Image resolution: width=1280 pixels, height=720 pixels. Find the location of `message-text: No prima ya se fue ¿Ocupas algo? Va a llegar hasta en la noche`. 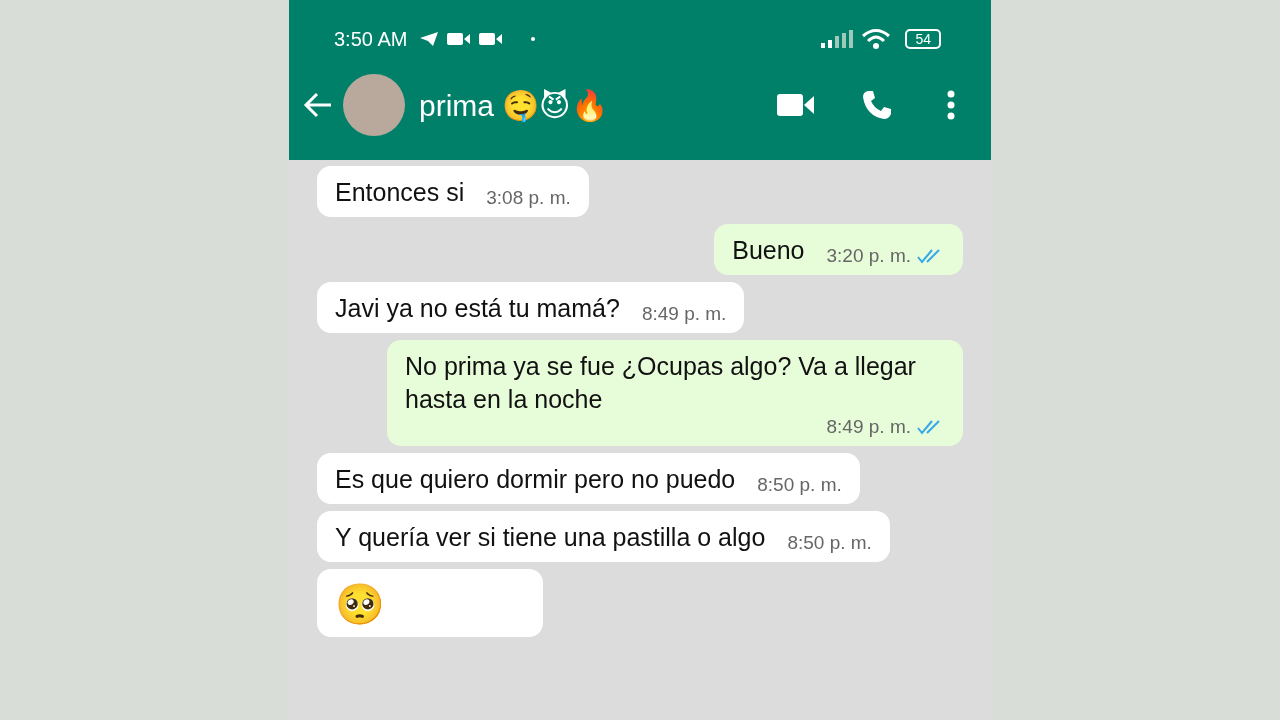

message-text: No prima ya se fue ¿Ocupas algo? Va a llegar hasta en la noche is located at coordinates (661, 383).